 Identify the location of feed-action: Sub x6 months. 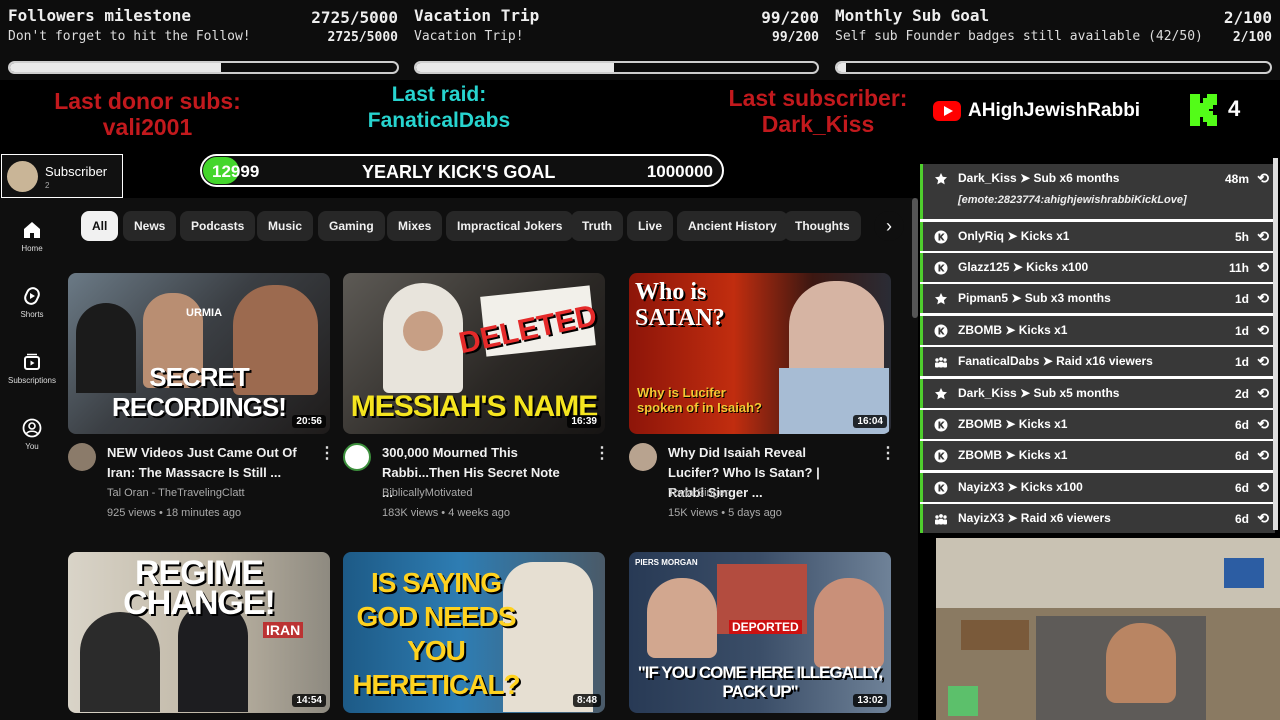
(1076, 178).